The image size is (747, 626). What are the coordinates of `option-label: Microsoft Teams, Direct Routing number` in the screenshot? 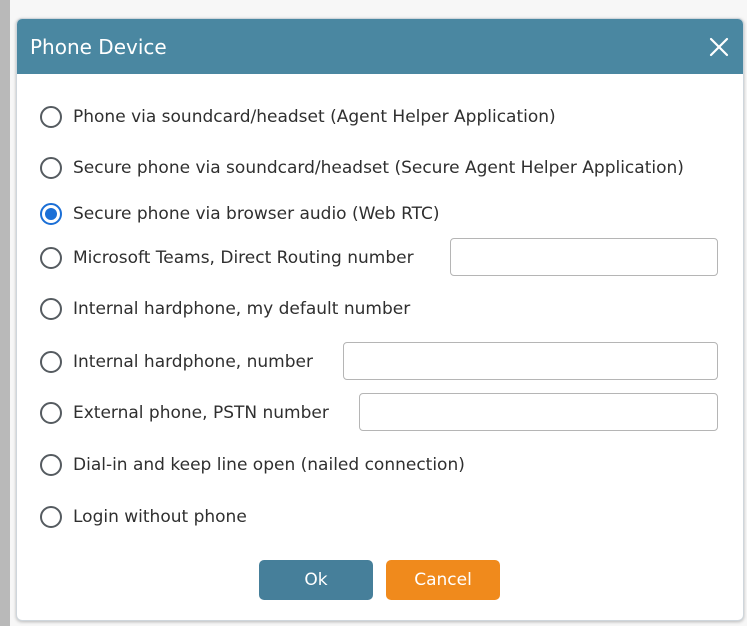 It's located at (243, 258).